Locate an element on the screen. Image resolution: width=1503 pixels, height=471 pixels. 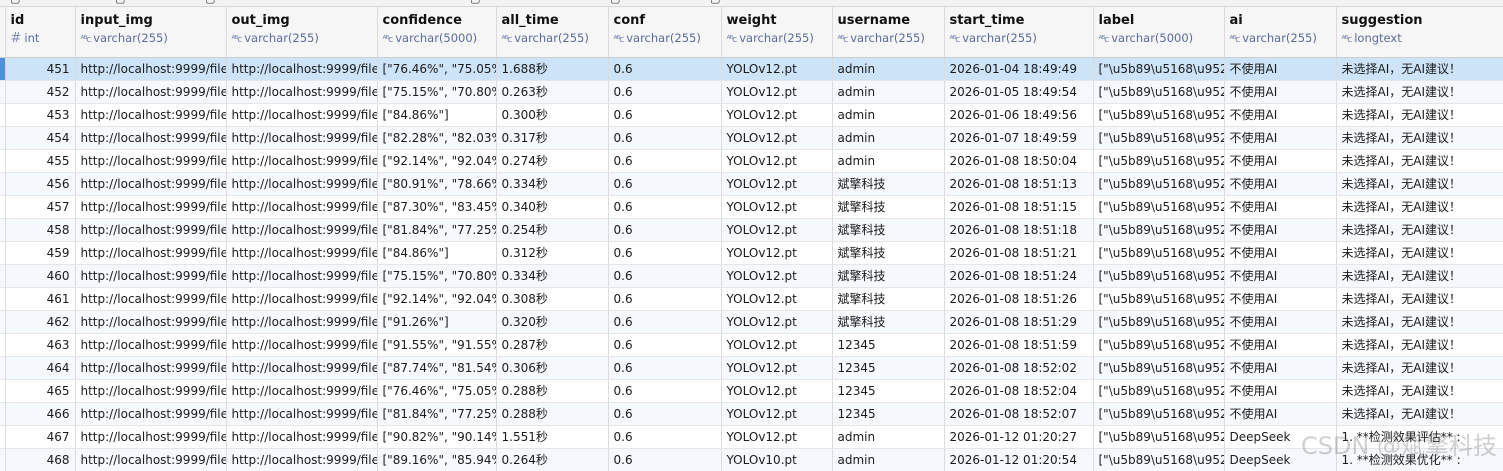
cell-id: 456 is located at coordinates (40, 184).